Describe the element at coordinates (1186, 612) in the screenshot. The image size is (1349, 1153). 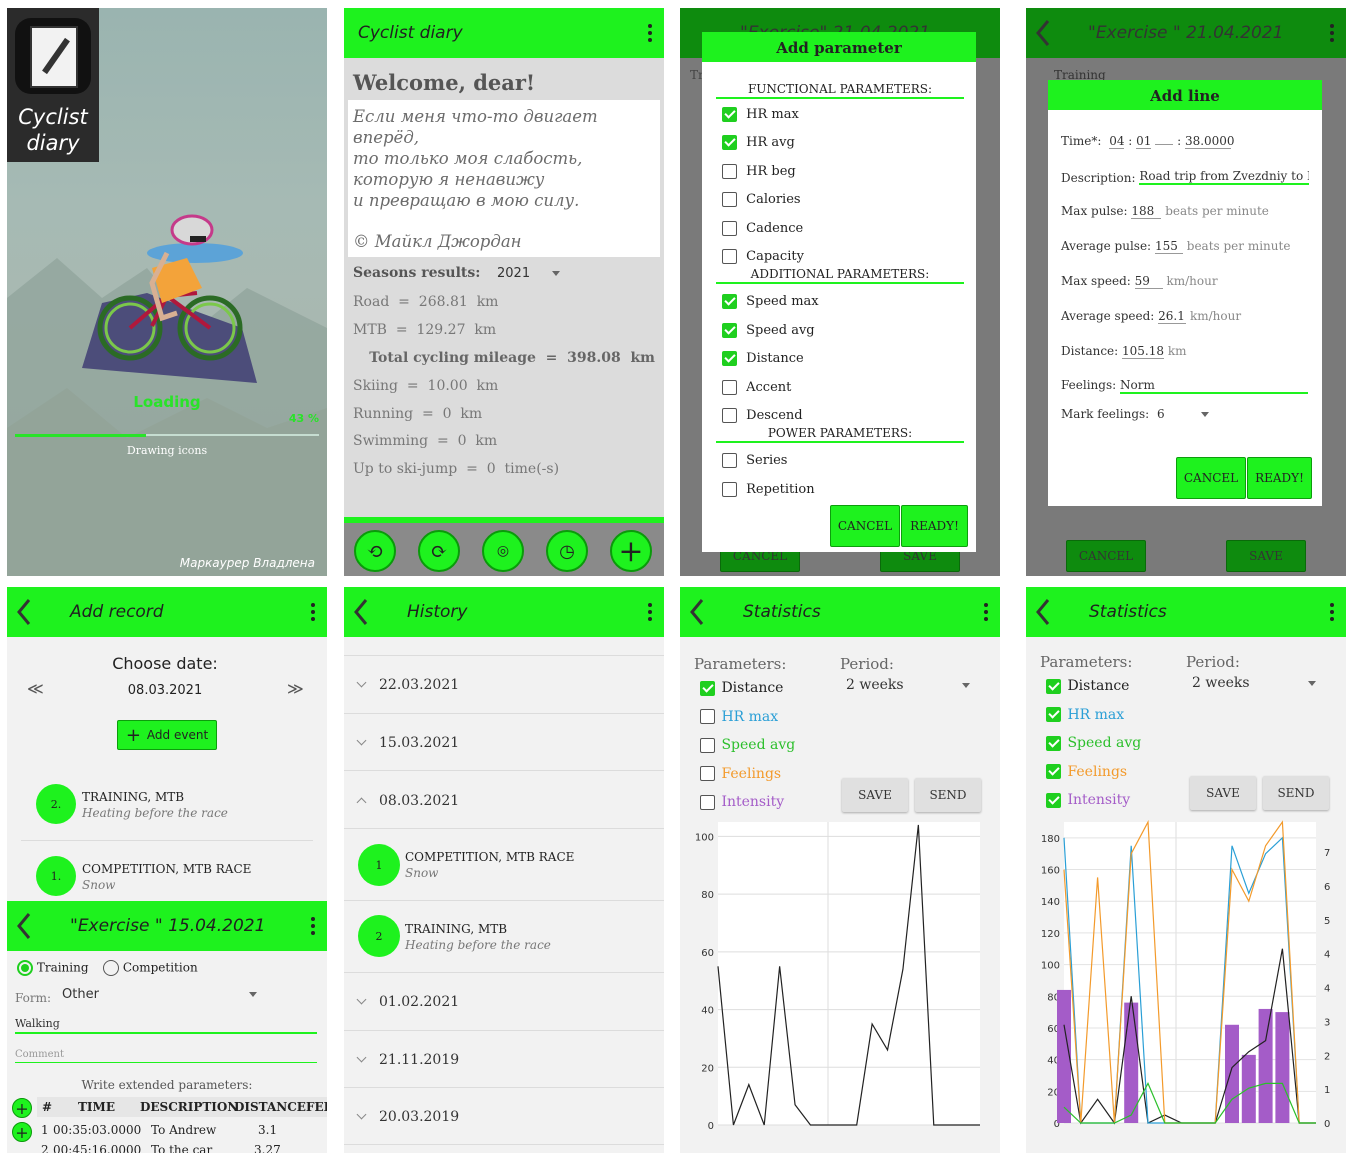
I see `app-bar: Statistics` at that location.